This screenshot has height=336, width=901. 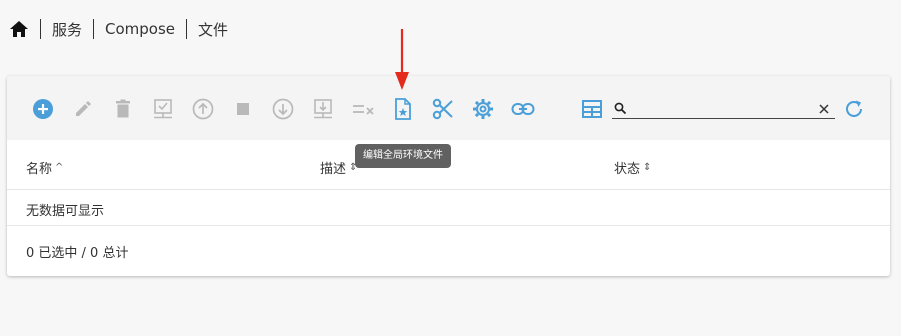 I want to click on breadcrumb-item-files: 文件, so click(x=213, y=29).